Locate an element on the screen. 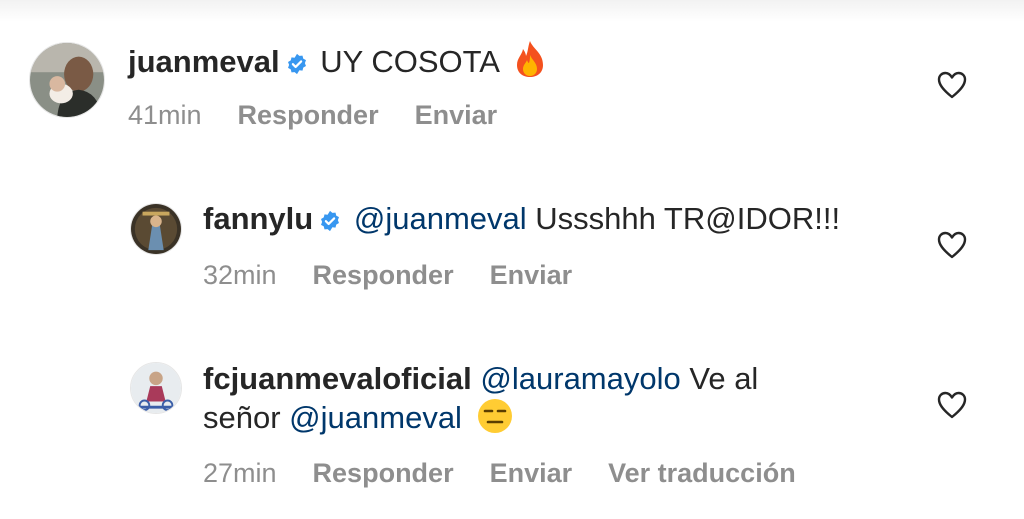 This screenshot has height=519, width=1024. comment-text: Ussshhh TR@IDOR!!! is located at coordinates (688, 218).